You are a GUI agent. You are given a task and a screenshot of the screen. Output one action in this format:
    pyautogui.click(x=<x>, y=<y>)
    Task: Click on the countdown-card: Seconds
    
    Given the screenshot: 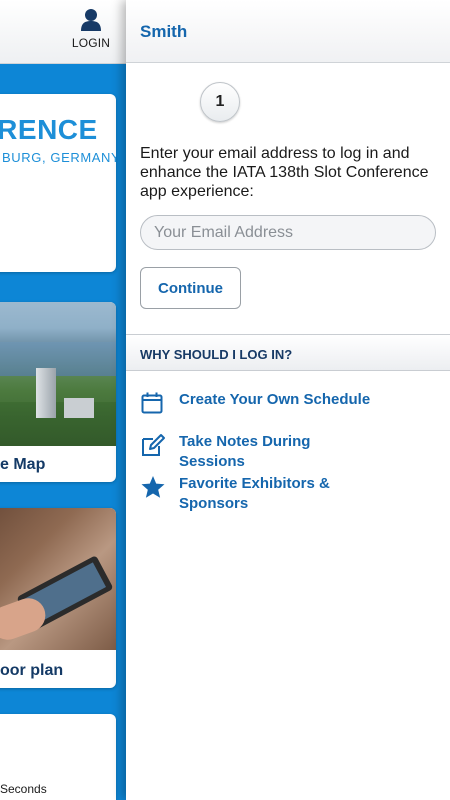 What is the action you would take?
    pyautogui.click(x=58, y=757)
    